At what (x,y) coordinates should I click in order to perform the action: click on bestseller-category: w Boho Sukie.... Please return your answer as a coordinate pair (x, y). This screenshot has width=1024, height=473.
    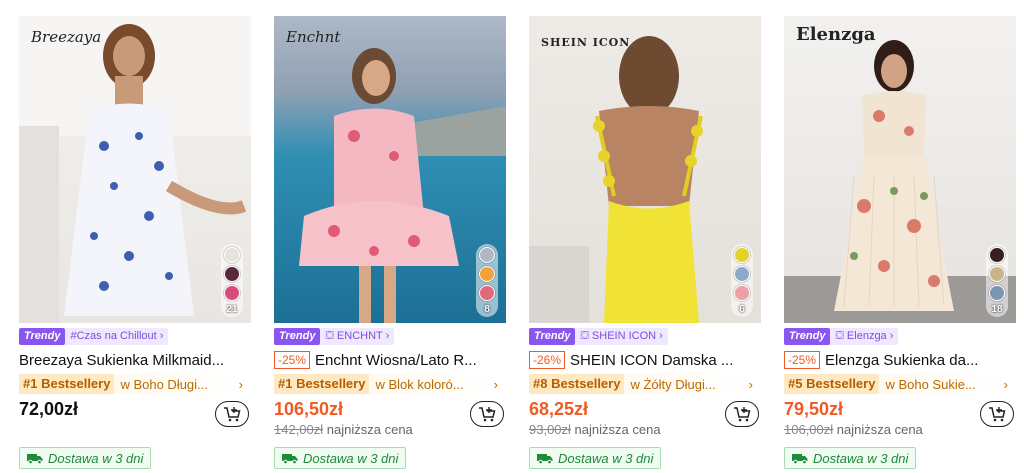
    Looking at the image, I should click on (930, 384).